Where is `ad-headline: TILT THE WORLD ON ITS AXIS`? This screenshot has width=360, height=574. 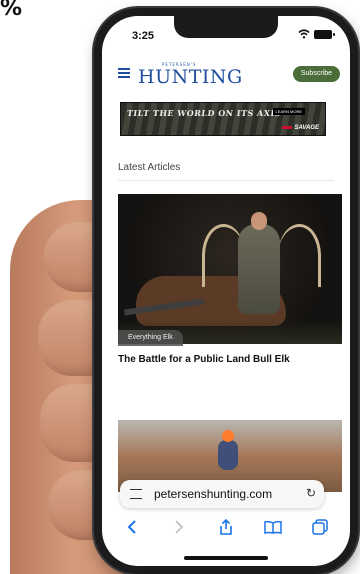
ad-headline: TILT THE WORLD ON ITS AXIS is located at coordinates (204, 113).